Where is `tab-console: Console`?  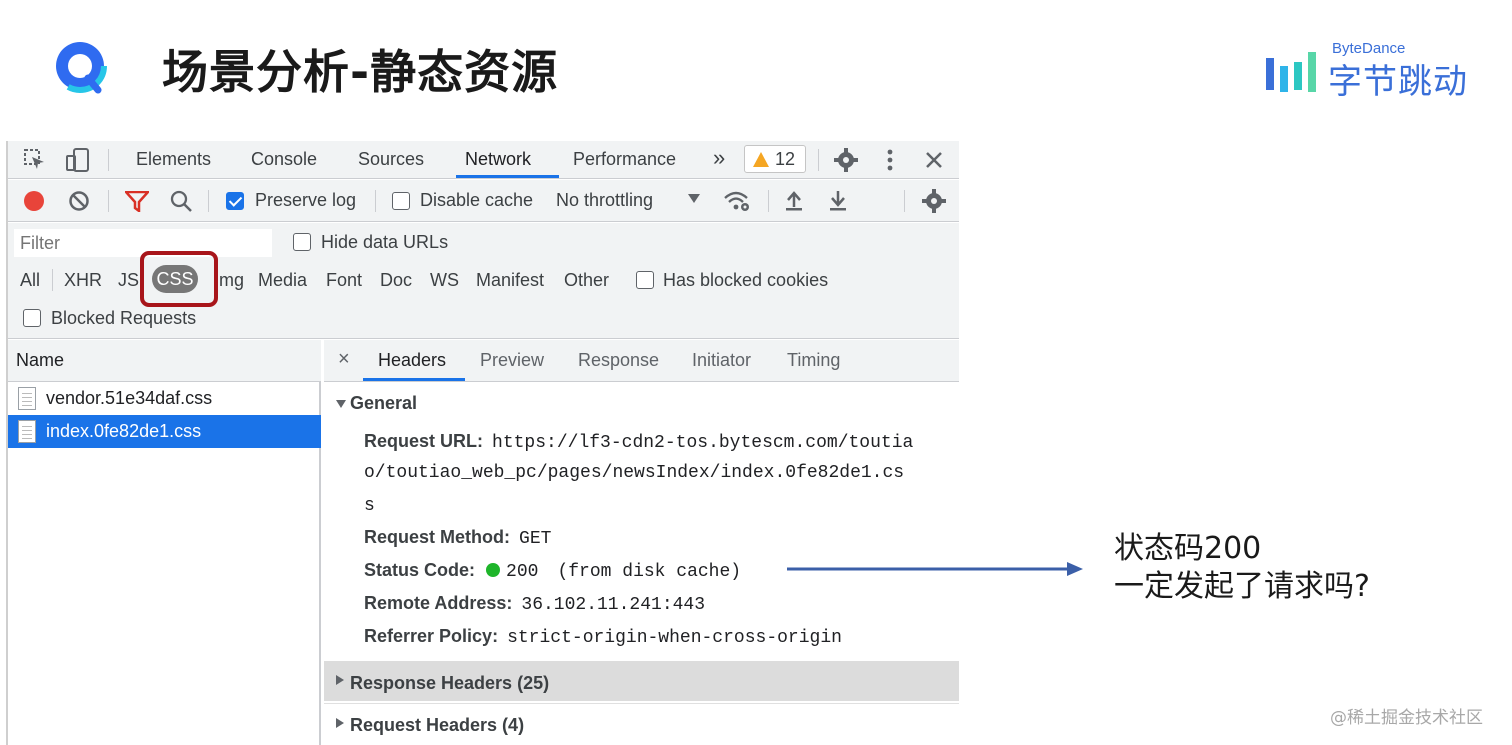 tab-console: Console is located at coordinates (284, 159).